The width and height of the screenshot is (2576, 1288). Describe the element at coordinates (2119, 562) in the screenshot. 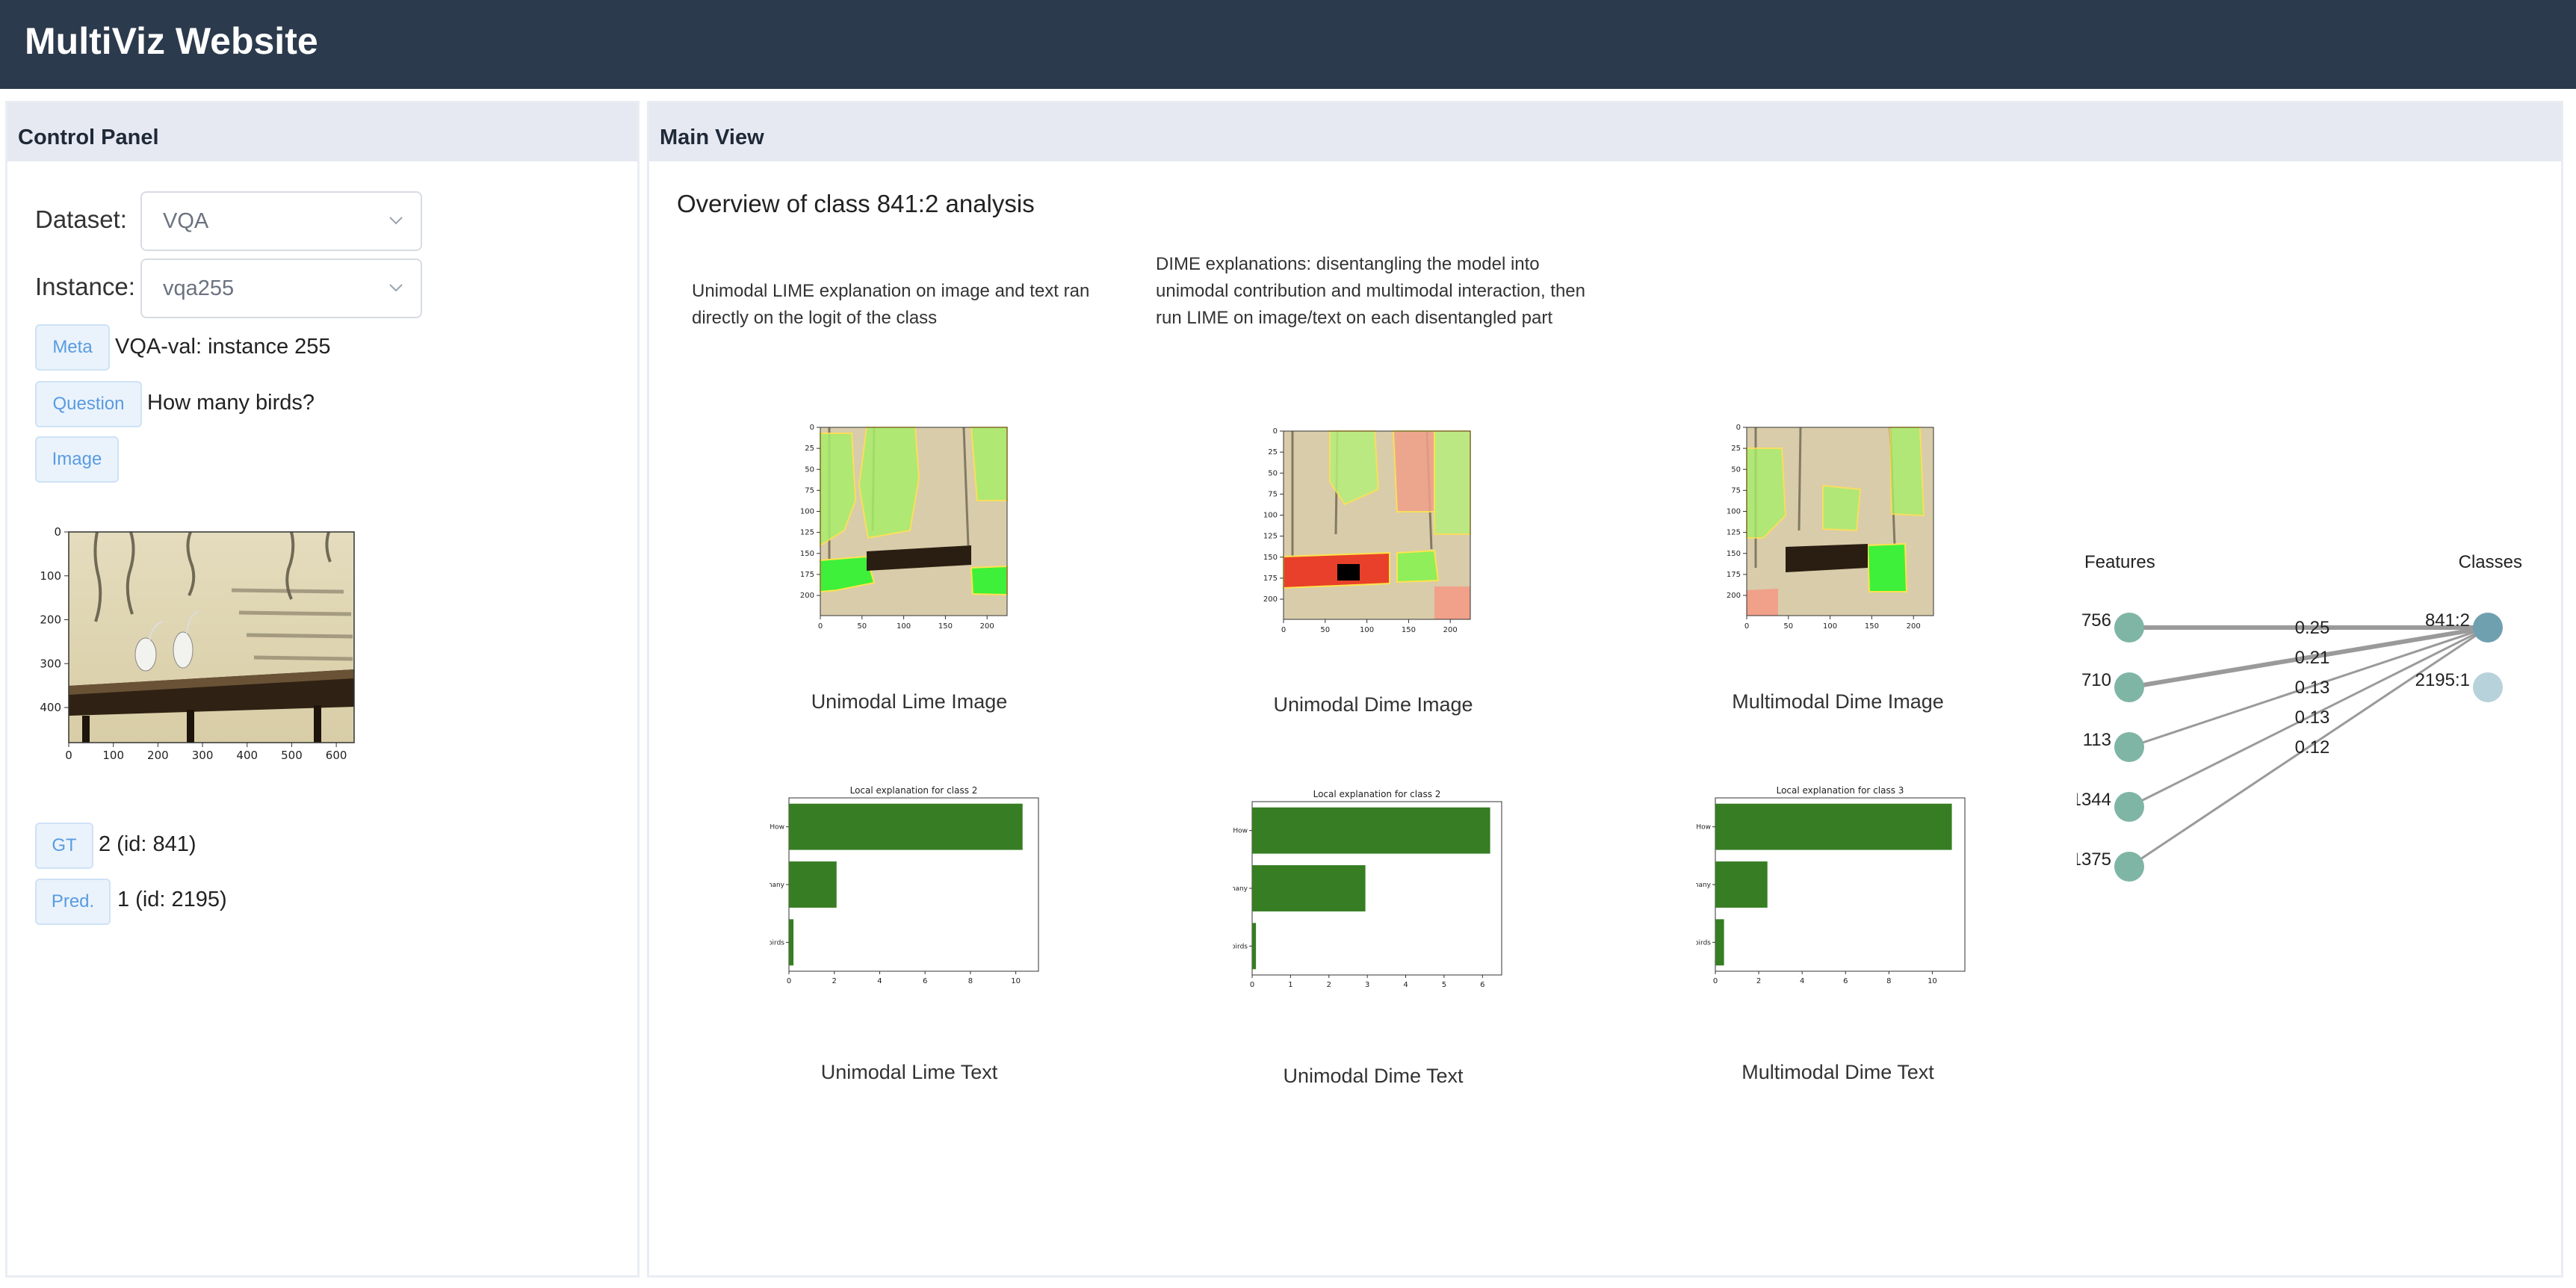

I see `features-label: Features` at that location.